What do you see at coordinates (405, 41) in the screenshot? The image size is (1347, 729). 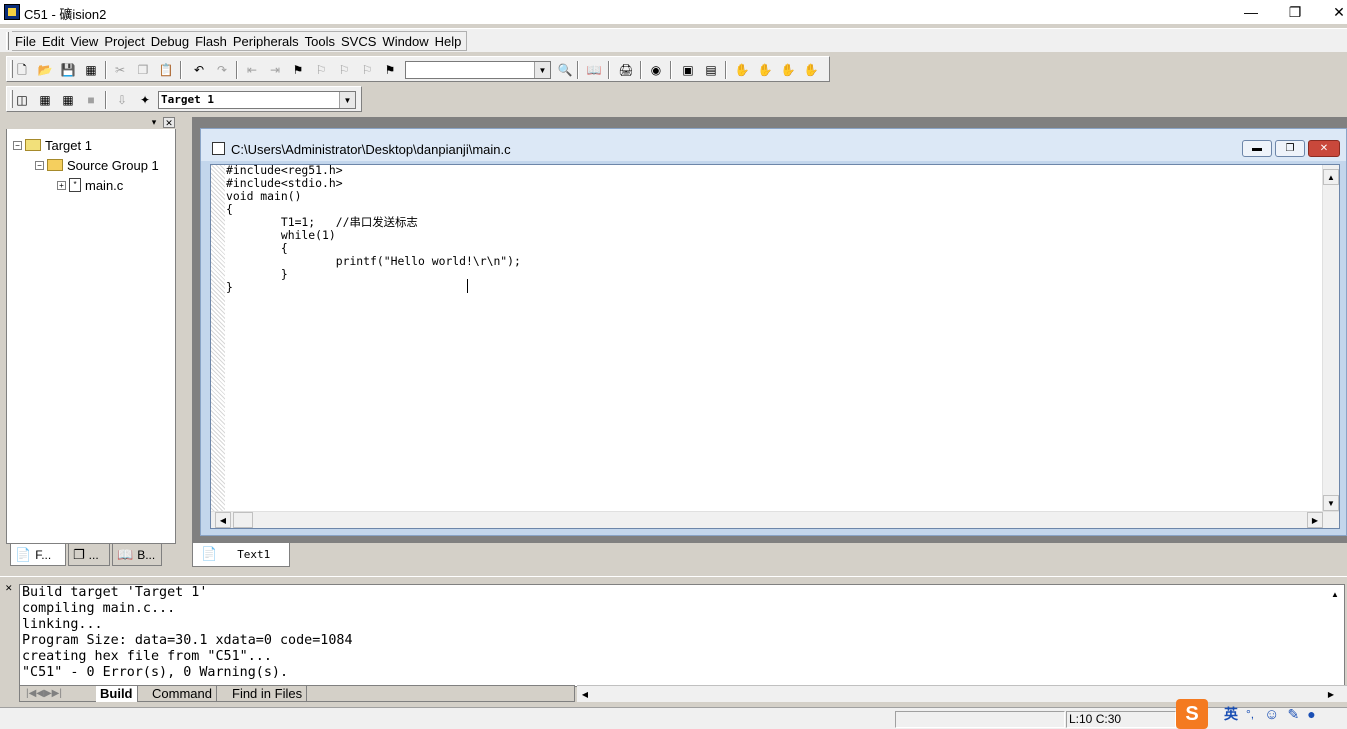 I see `menu-window: Window` at bounding box center [405, 41].